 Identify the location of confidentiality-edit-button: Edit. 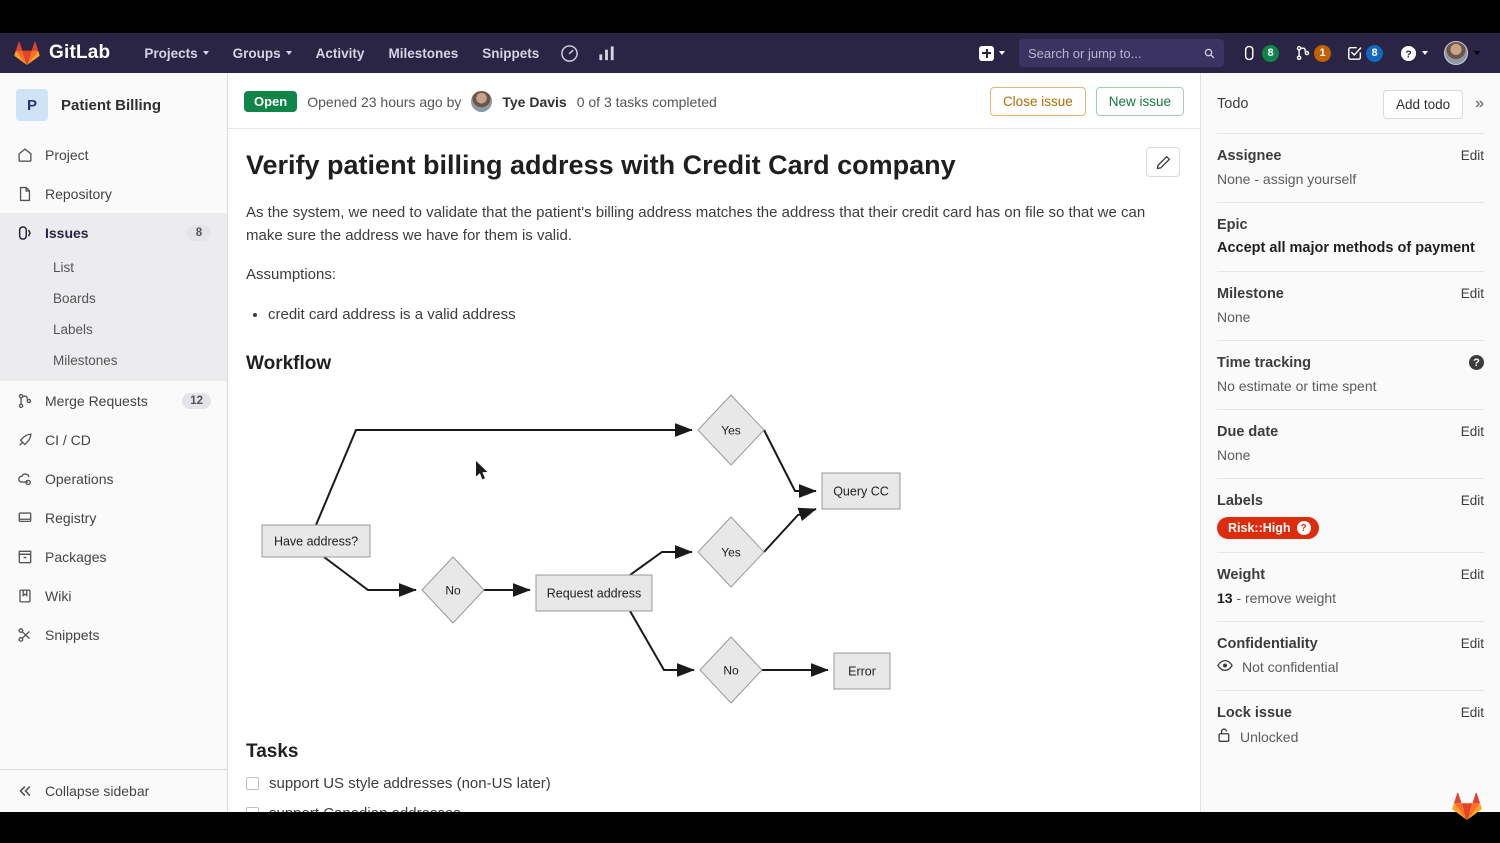
(1472, 643).